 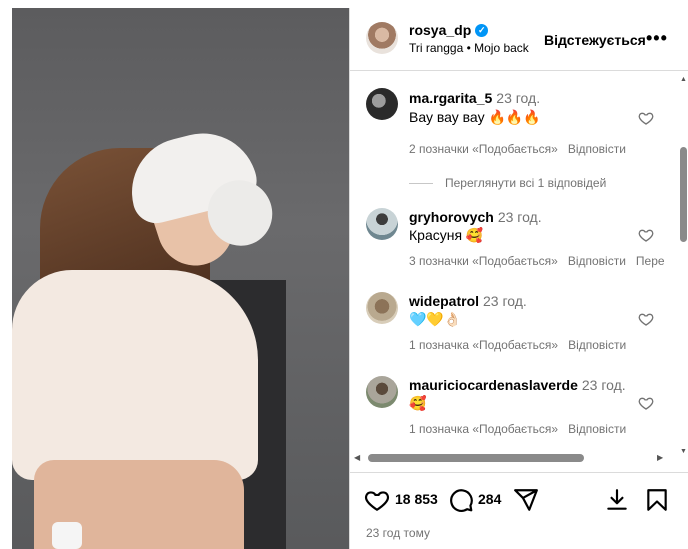 What do you see at coordinates (489, 499) in the screenshot?
I see `comments-count: 284` at bounding box center [489, 499].